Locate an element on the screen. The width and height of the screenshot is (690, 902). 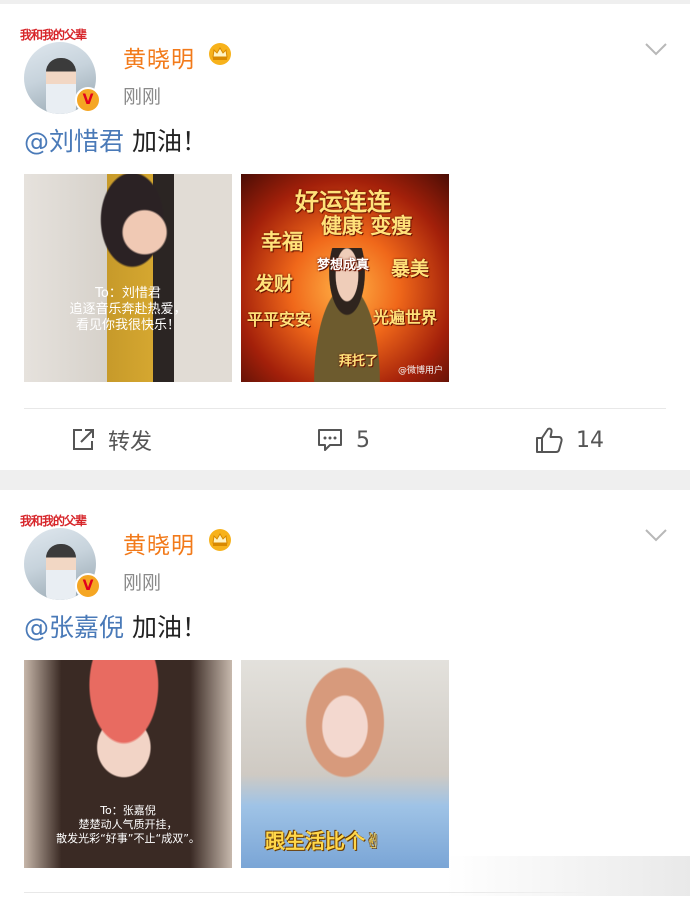
post-image: 跟生活比个✌ is located at coordinates (345, 764).